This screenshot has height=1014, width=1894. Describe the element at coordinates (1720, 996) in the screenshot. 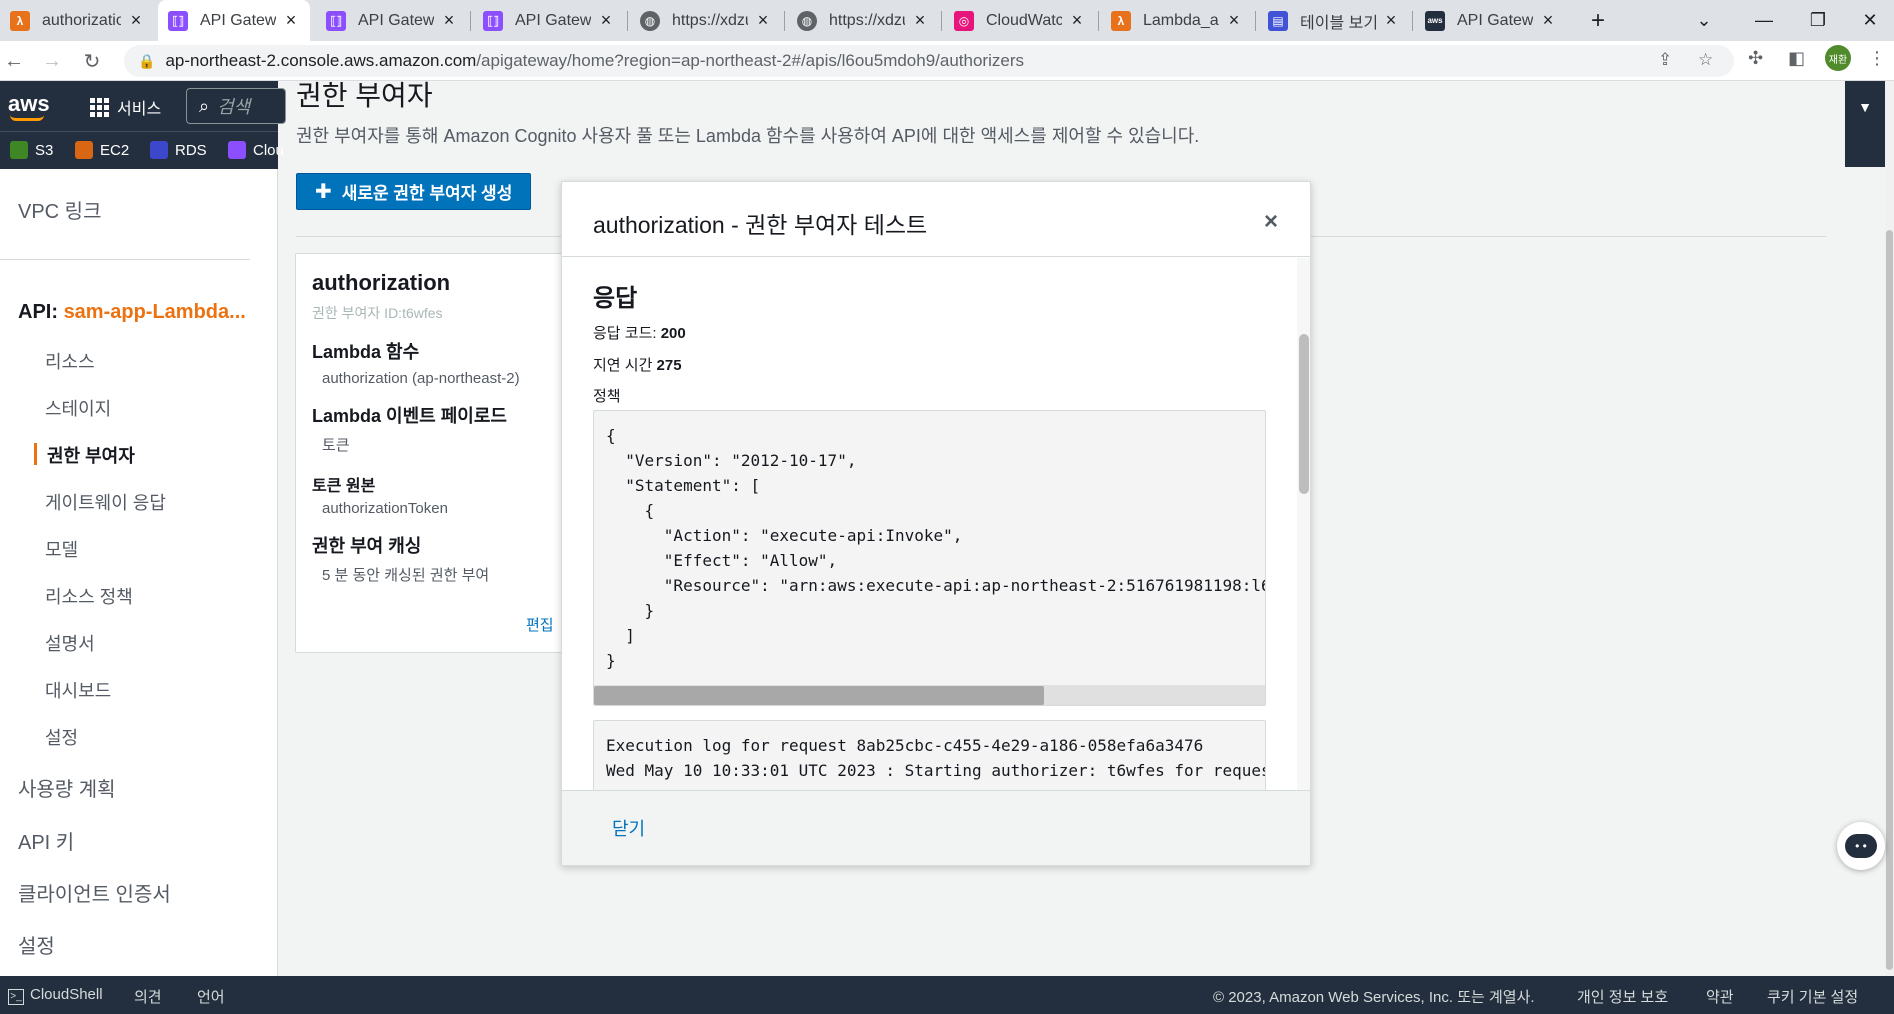

I see `terms-link: 약관` at that location.